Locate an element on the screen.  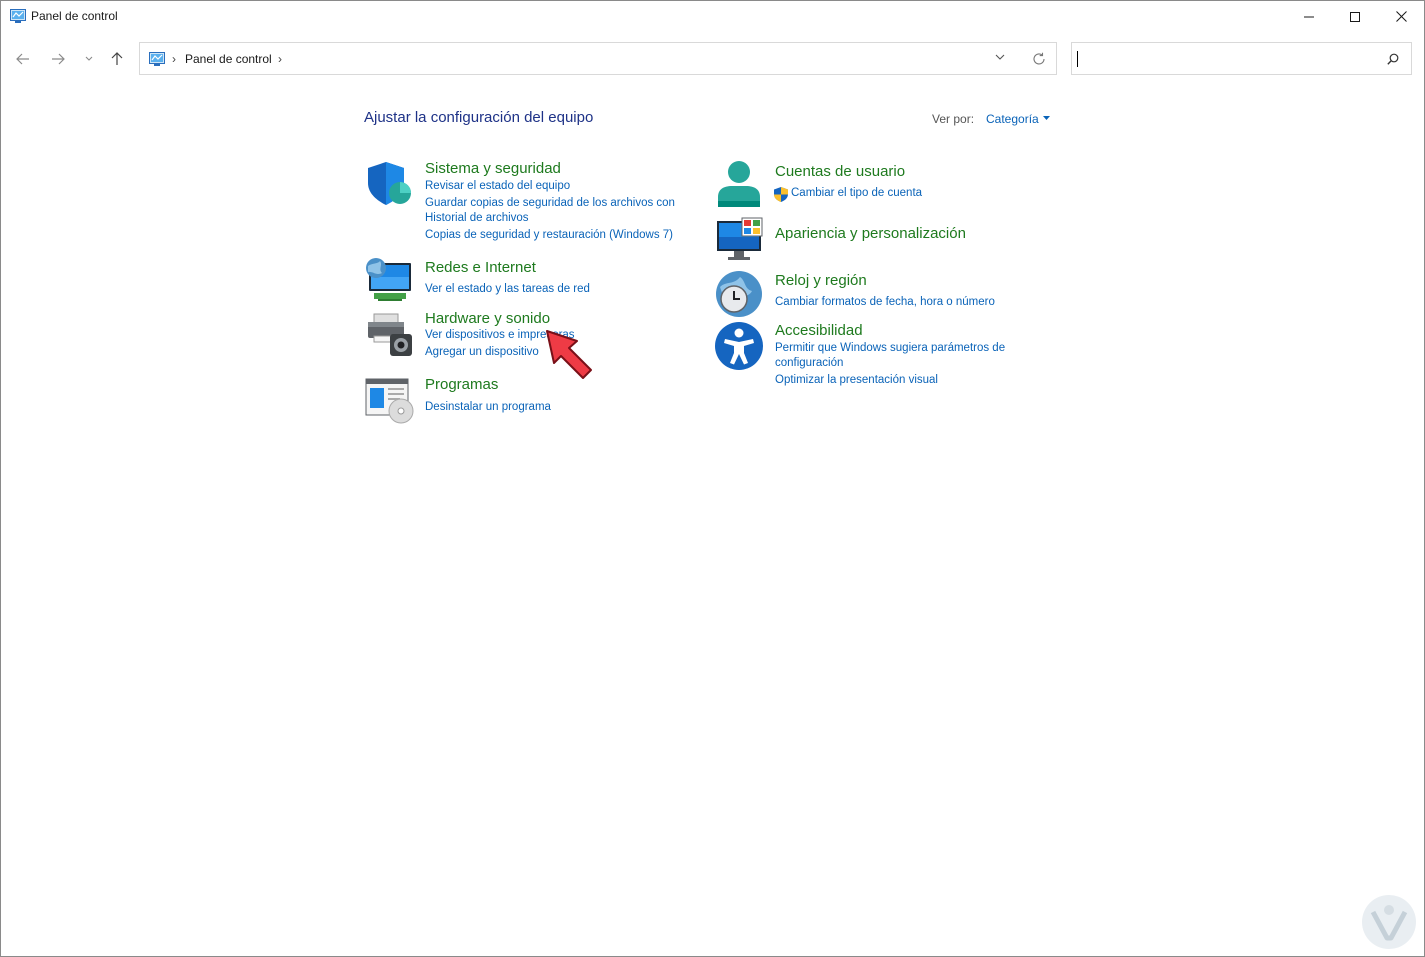
category-title: Apariencia y personalización is located at coordinates (870, 233).